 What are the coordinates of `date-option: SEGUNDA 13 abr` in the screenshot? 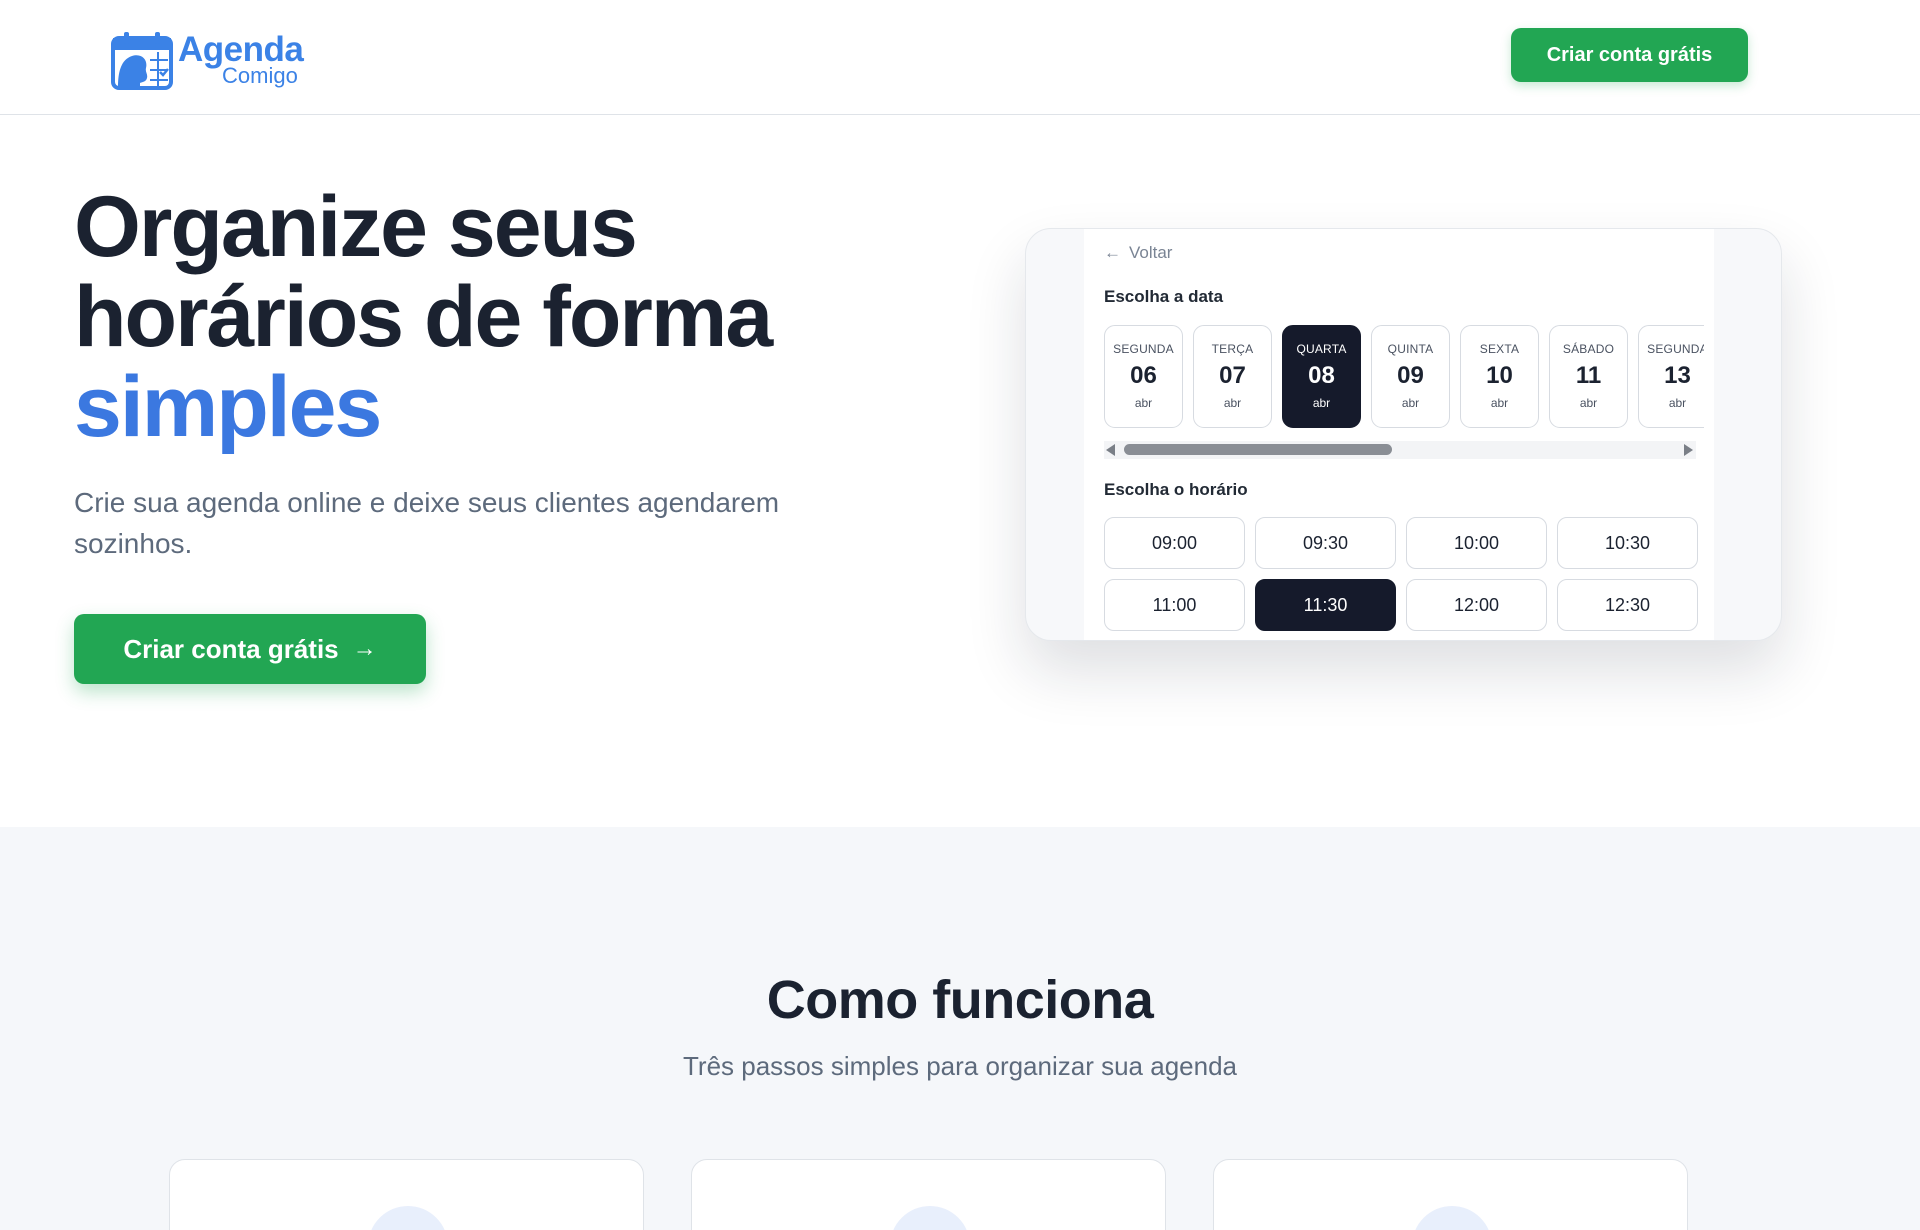 It's located at (1671, 376).